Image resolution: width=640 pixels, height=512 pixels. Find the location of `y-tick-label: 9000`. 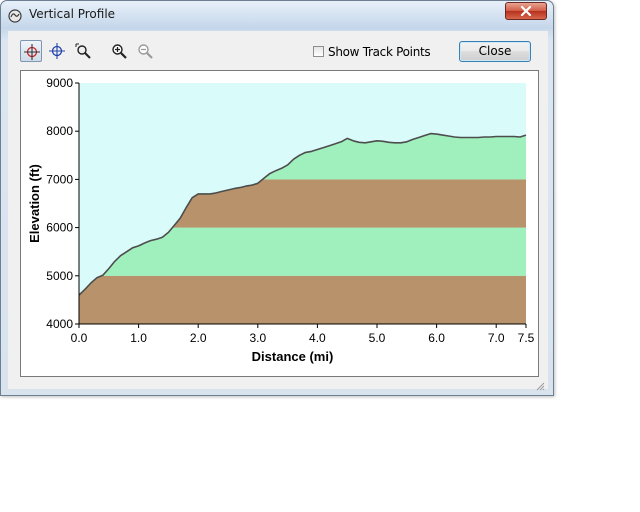

y-tick-label: 9000 is located at coordinates (59, 83).